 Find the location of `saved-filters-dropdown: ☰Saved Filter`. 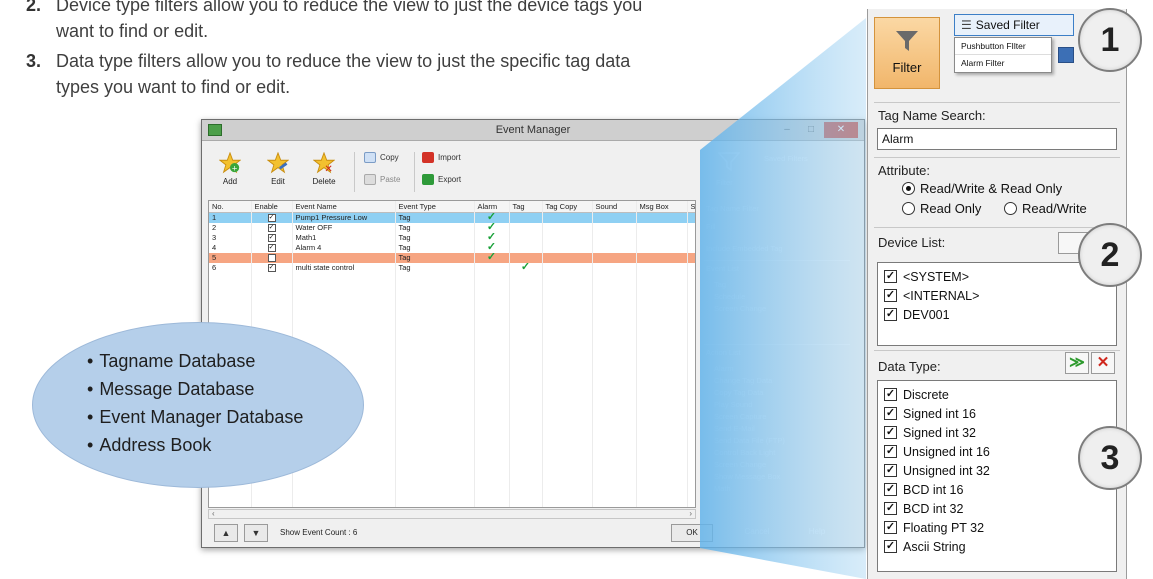

saved-filters-dropdown: ☰Saved Filter is located at coordinates (1014, 25).